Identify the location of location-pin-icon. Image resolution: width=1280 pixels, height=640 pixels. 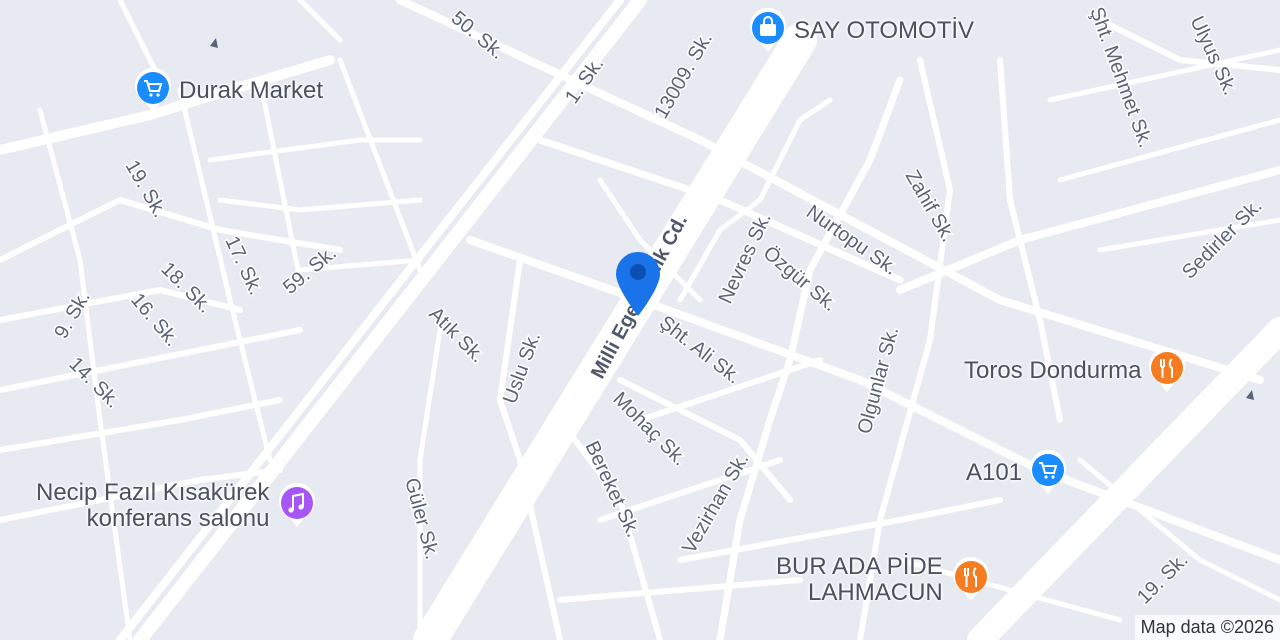
(638, 283).